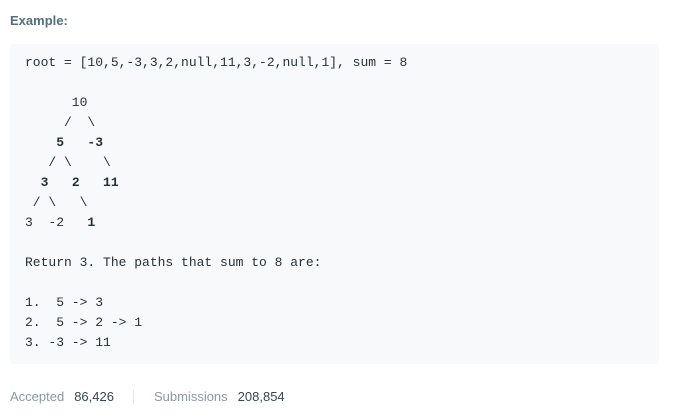 This screenshot has width=676, height=416. I want to click on path-line-3: 3. -3 -> 11, so click(68, 342).